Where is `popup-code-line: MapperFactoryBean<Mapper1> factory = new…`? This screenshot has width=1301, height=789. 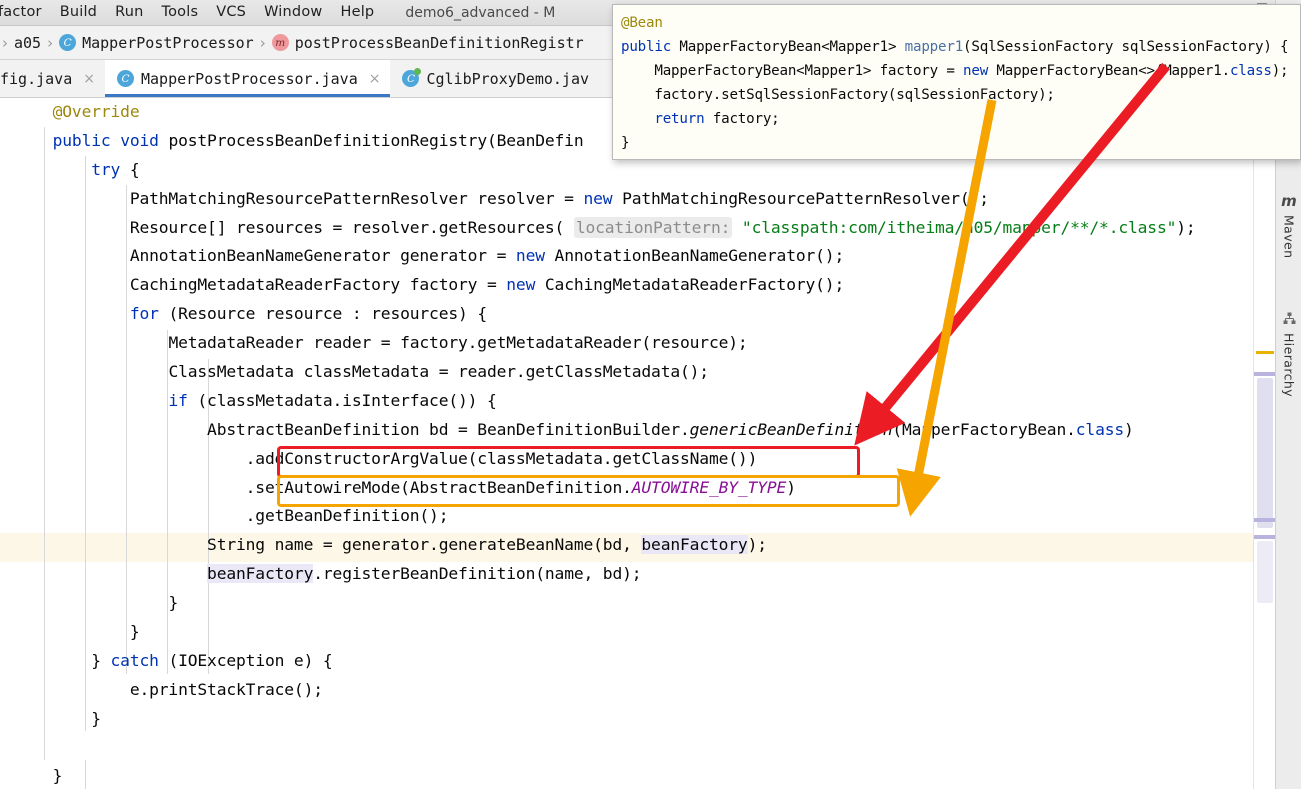
popup-code-line: MapperFactoryBean<Mapper1> factory = new… is located at coordinates (960, 71).